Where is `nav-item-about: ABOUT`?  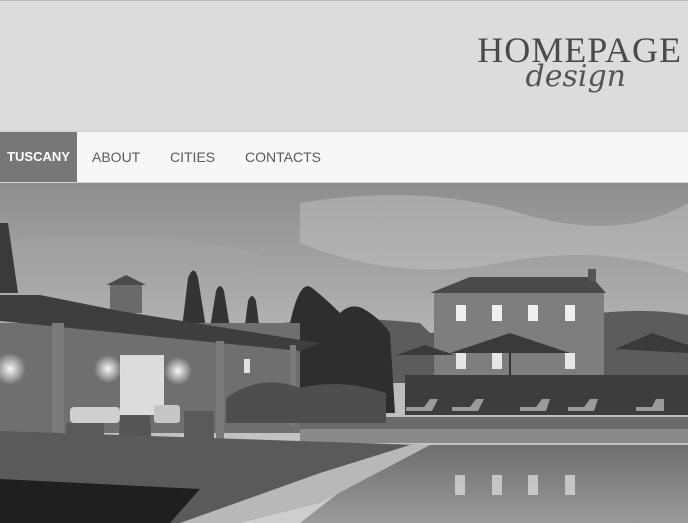
nav-item-about: ABOUT is located at coordinates (116, 157).